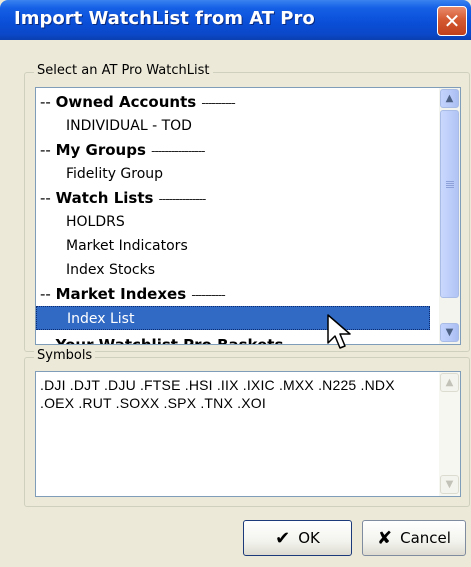  I want to click on list-item-label: Fidelity Group, so click(115, 174).